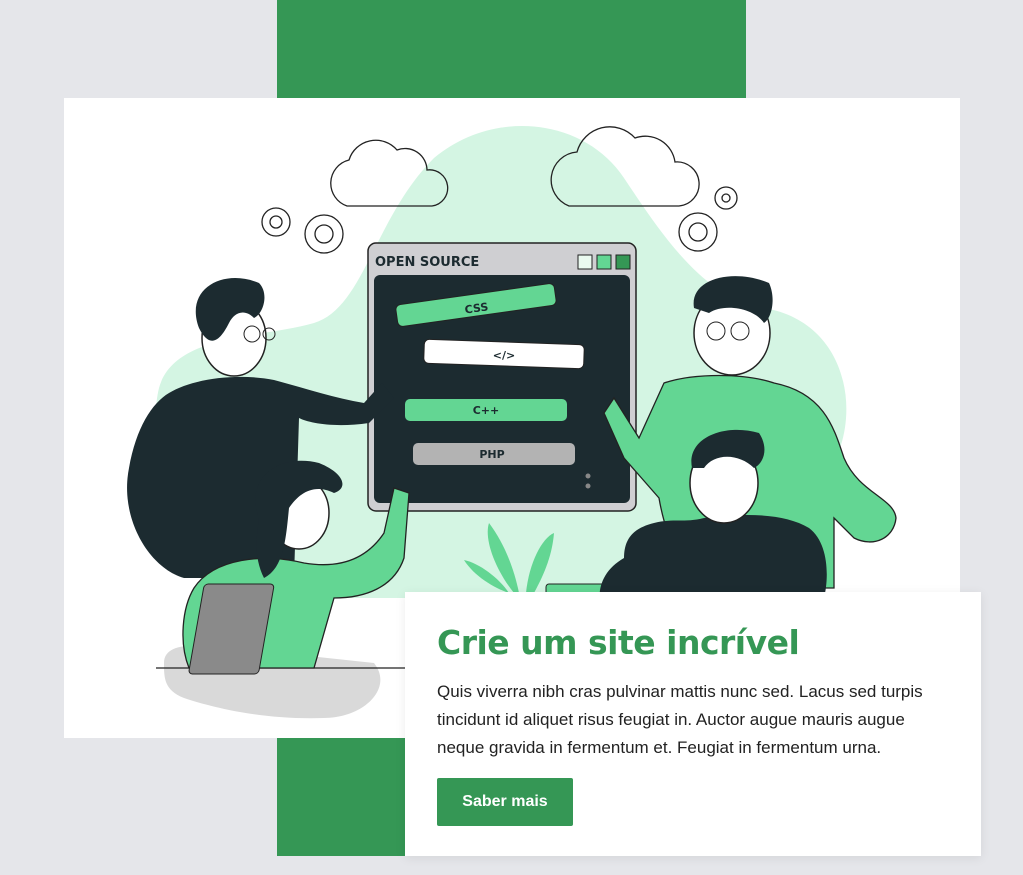  I want to click on tag-cpp-label: C++, so click(486, 410).